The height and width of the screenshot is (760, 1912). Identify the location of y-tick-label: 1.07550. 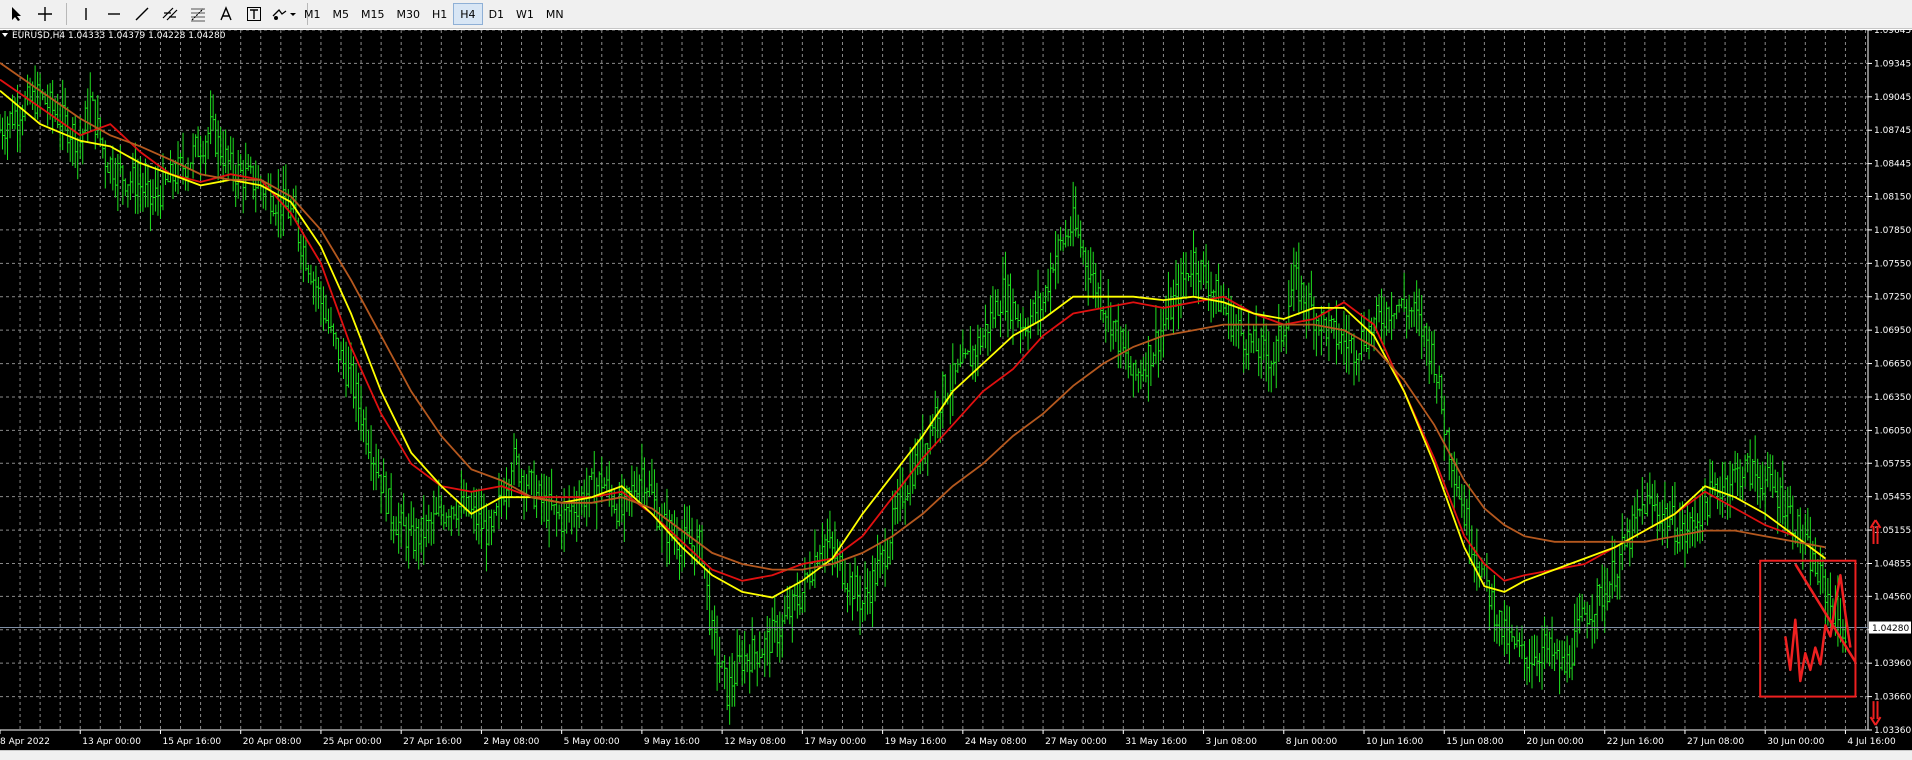
(1892, 264).